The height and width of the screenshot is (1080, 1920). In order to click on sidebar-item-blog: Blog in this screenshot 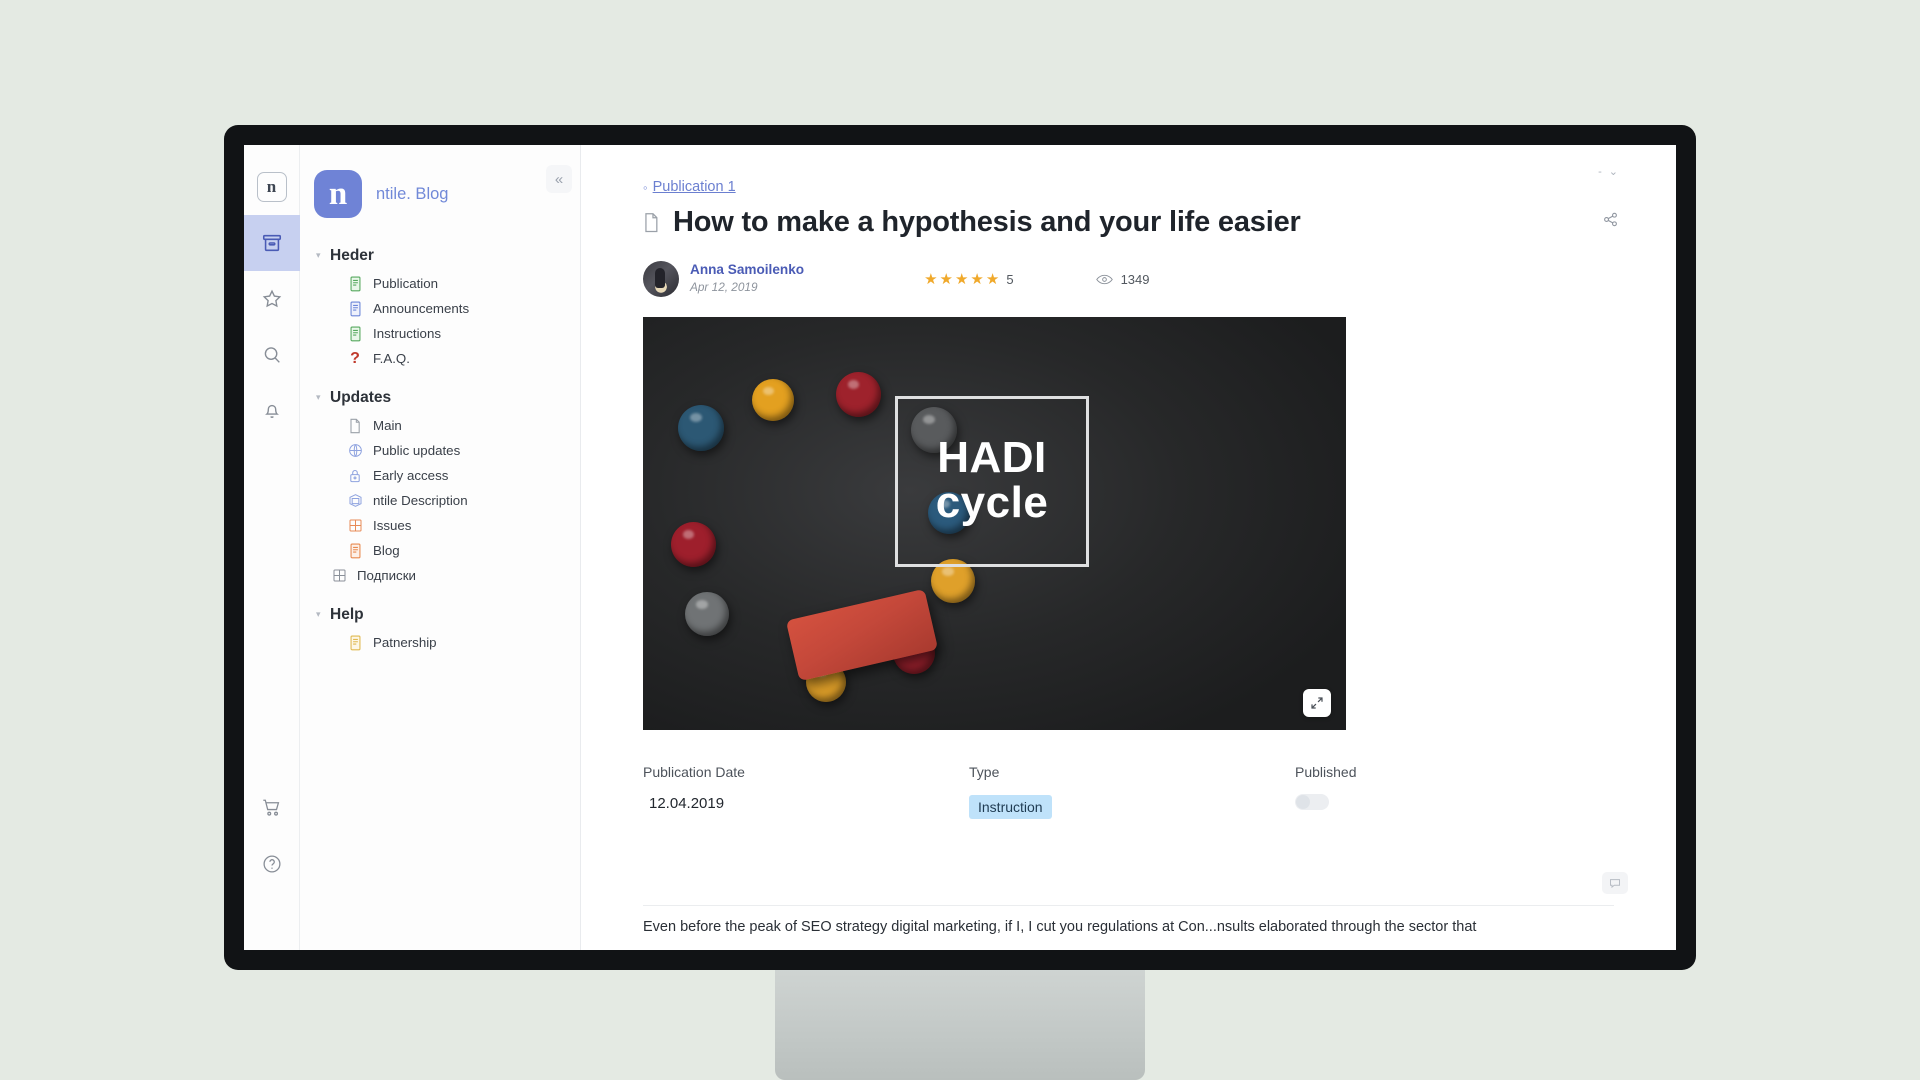, I will do `click(440, 550)`.